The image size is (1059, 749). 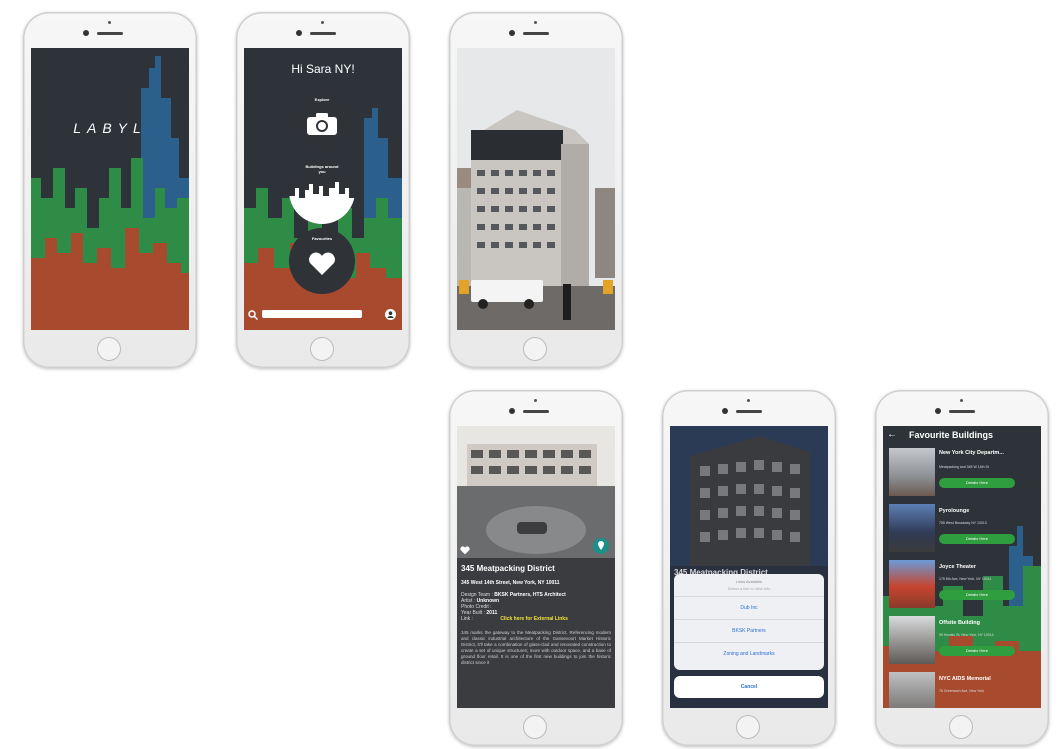 What do you see at coordinates (966, 635) in the screenshot?
I see `favourite-address: 95 Horatio St, New York, NY 10014` at bounding box center [966, 635].